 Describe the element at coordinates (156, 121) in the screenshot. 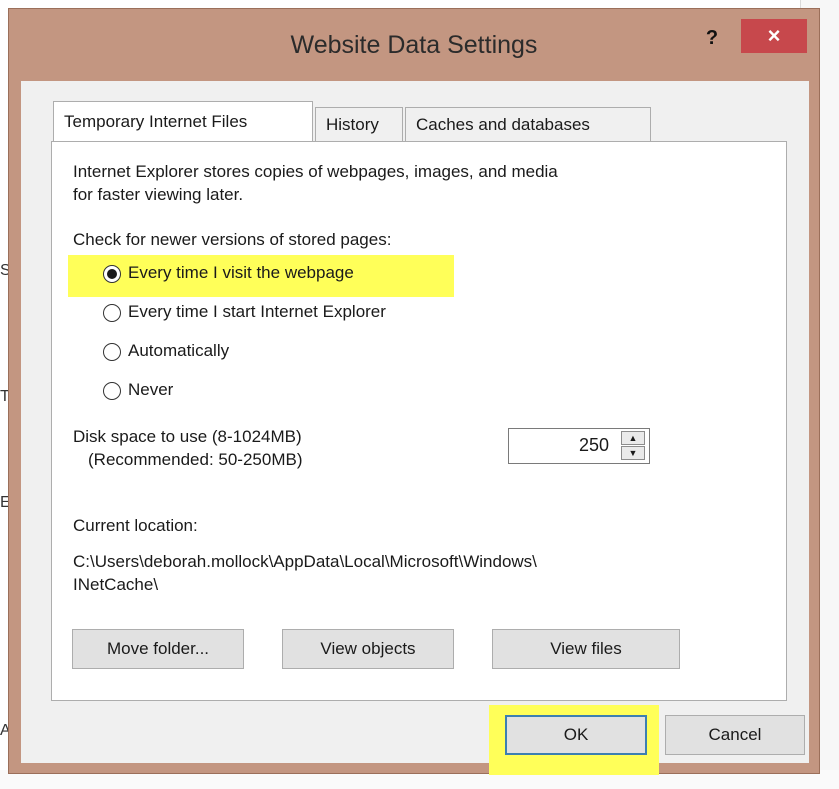

I see `tab-label: Temporary Internet Files` at that location.